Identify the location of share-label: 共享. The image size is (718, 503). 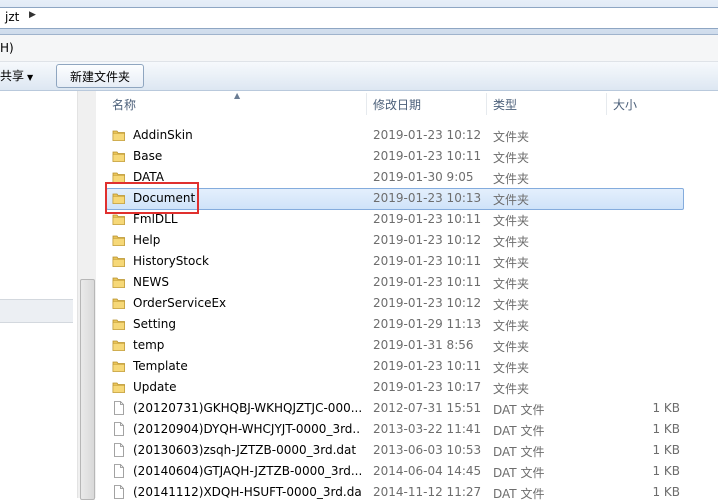
(12, 76).